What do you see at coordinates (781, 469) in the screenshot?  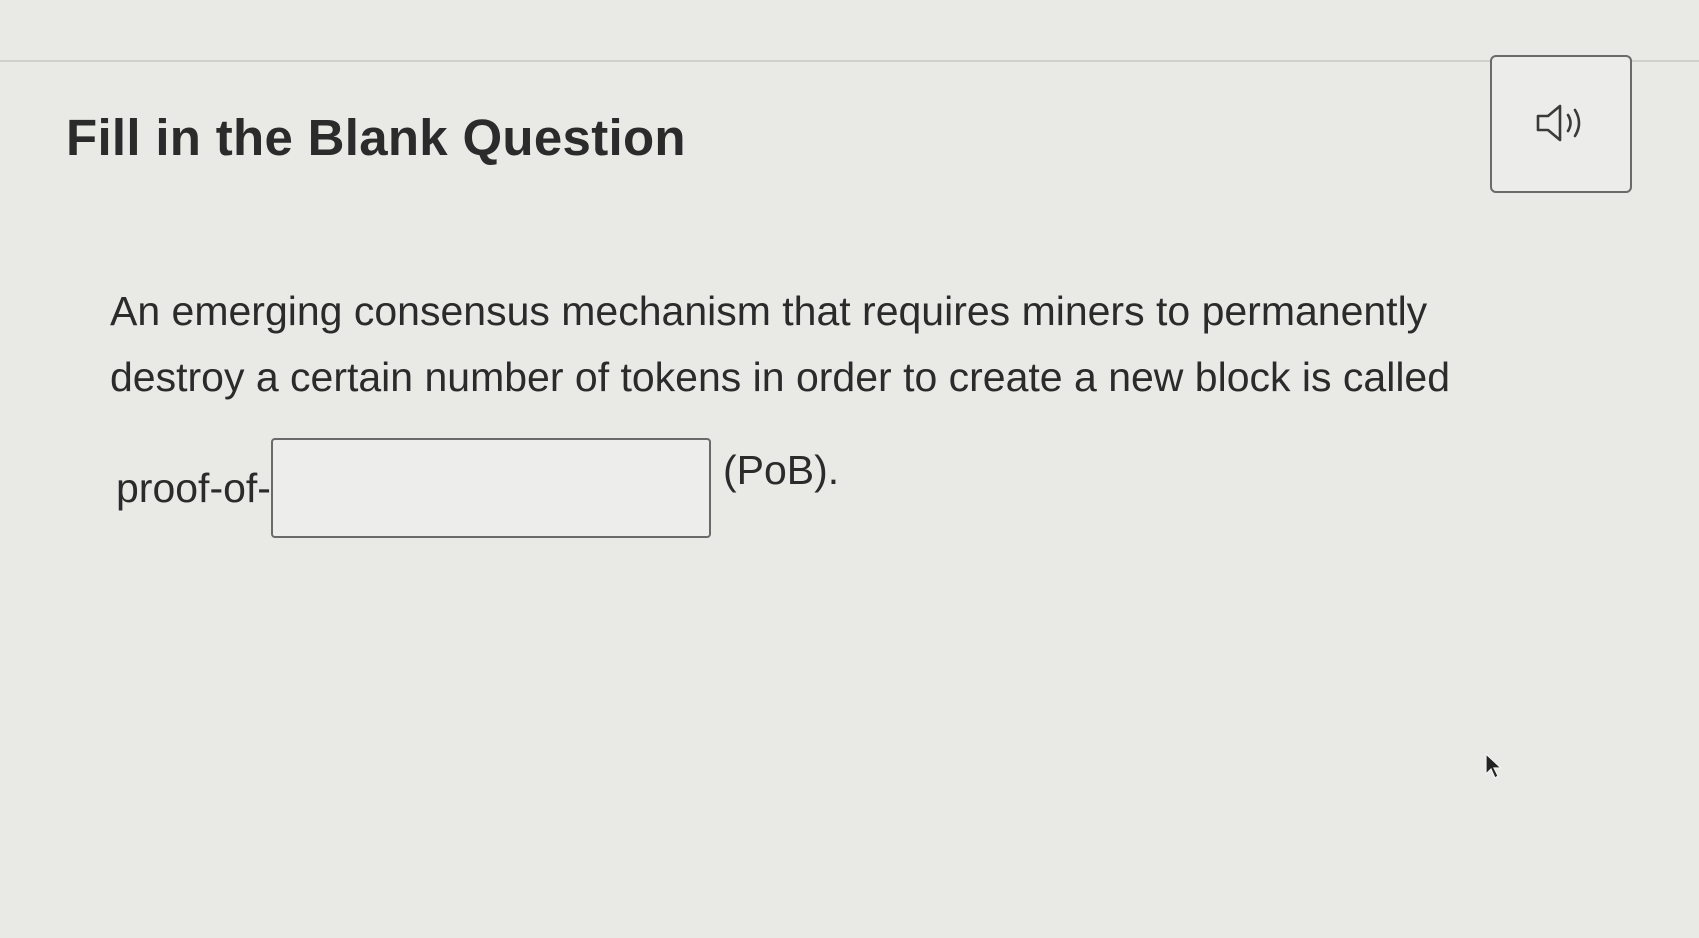 I see `blank-suffix: (PoB).` at bounding box center [781, 469].